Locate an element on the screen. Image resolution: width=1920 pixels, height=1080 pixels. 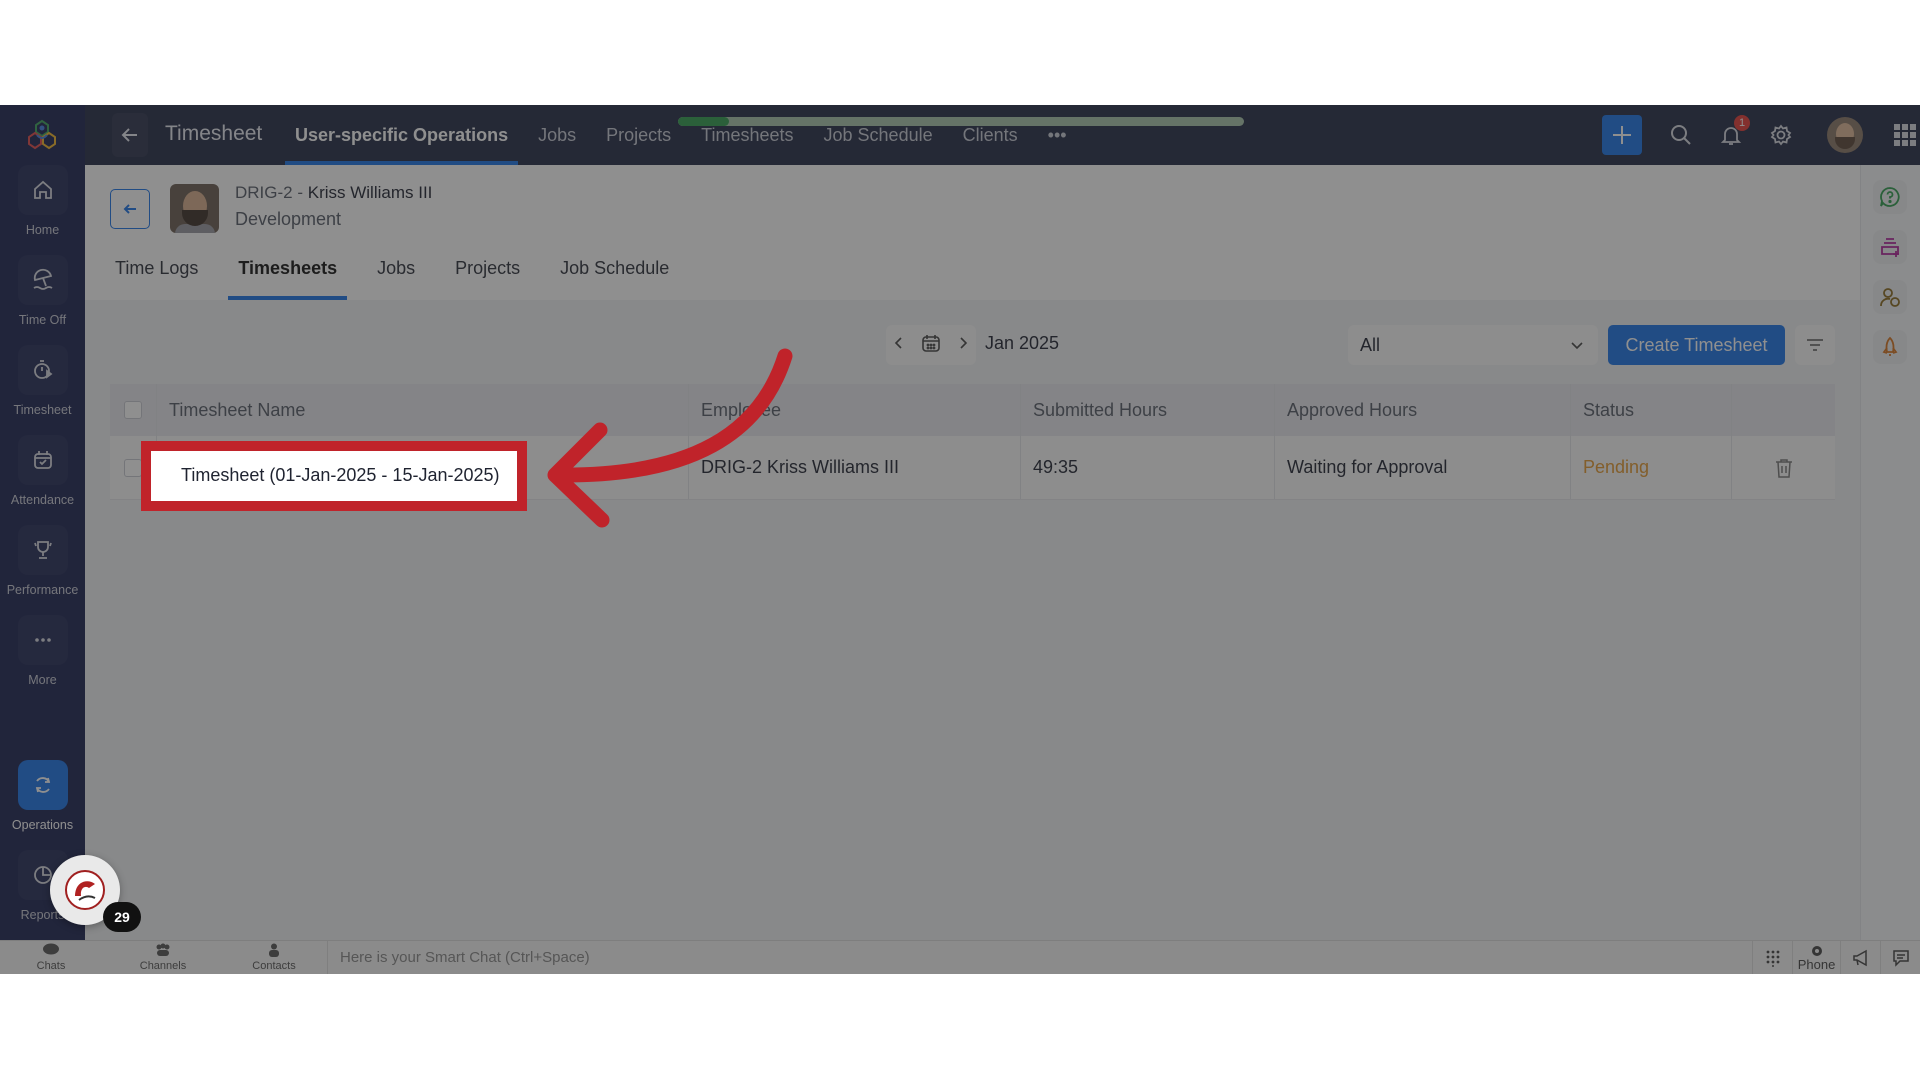
chat-unread-count: 29 is located at coordinates (122, 917).